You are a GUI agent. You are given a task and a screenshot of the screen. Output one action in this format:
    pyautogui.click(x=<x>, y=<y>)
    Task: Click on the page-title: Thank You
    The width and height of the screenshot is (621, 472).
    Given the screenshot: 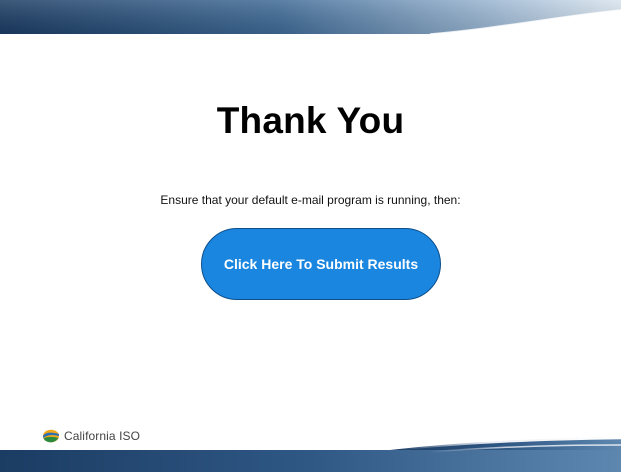 What is the action you would take?
    pyautogui.click(x=310, y=120)
    